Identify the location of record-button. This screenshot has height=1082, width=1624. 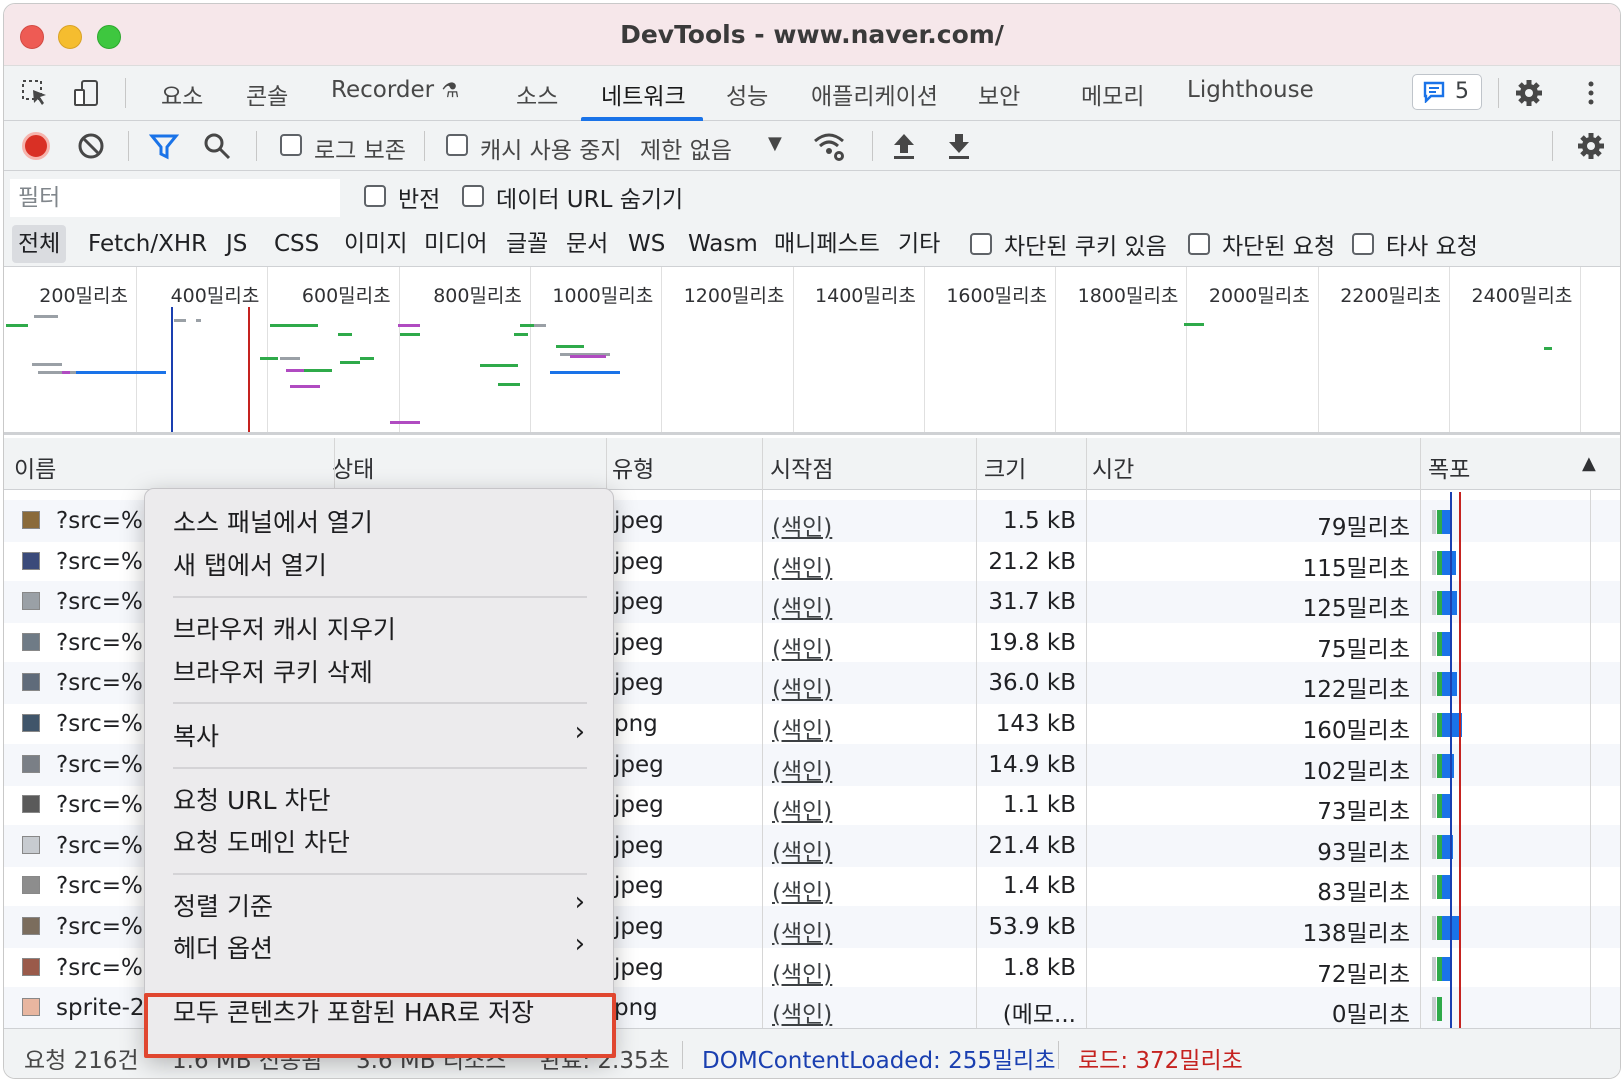
(36, 146).